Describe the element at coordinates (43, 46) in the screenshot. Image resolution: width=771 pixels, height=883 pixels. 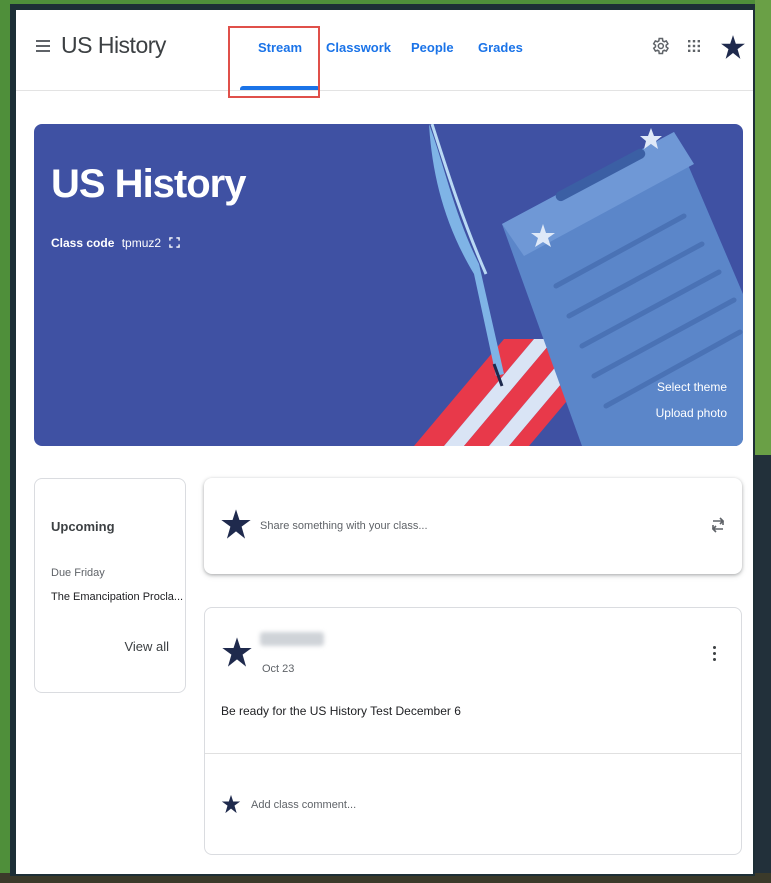
I see `menu-icon` at that location.